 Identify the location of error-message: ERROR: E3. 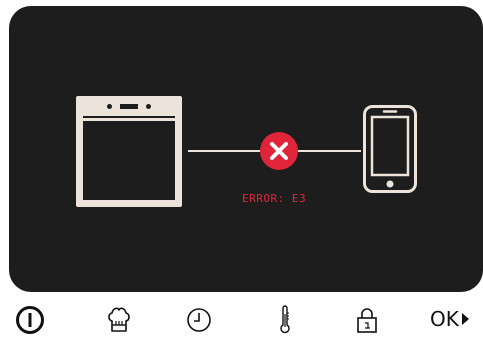
(274, 198).